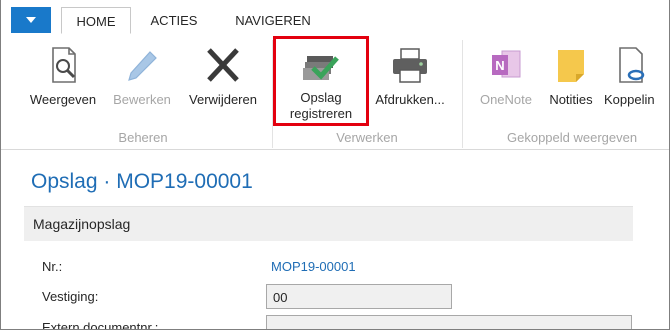 Image resolution: width=670 pixels, height=331 pixels. Describe the element at coordinates (273, 20) in the screenshot. I see `tab-navigeren: NAVIGEREN` at that location.